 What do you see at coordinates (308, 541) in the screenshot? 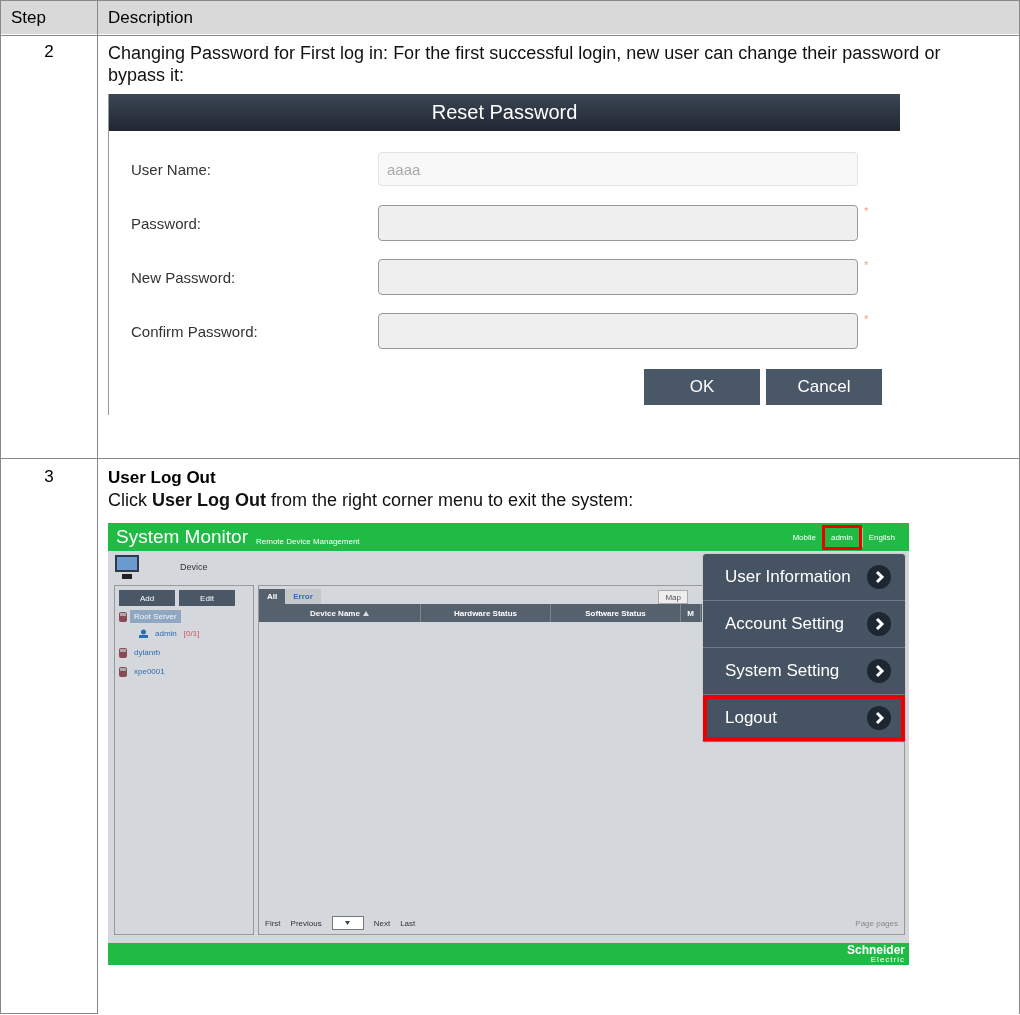
I see `app-subtitle: Remote Device Management` at bounding box center [308, 541].